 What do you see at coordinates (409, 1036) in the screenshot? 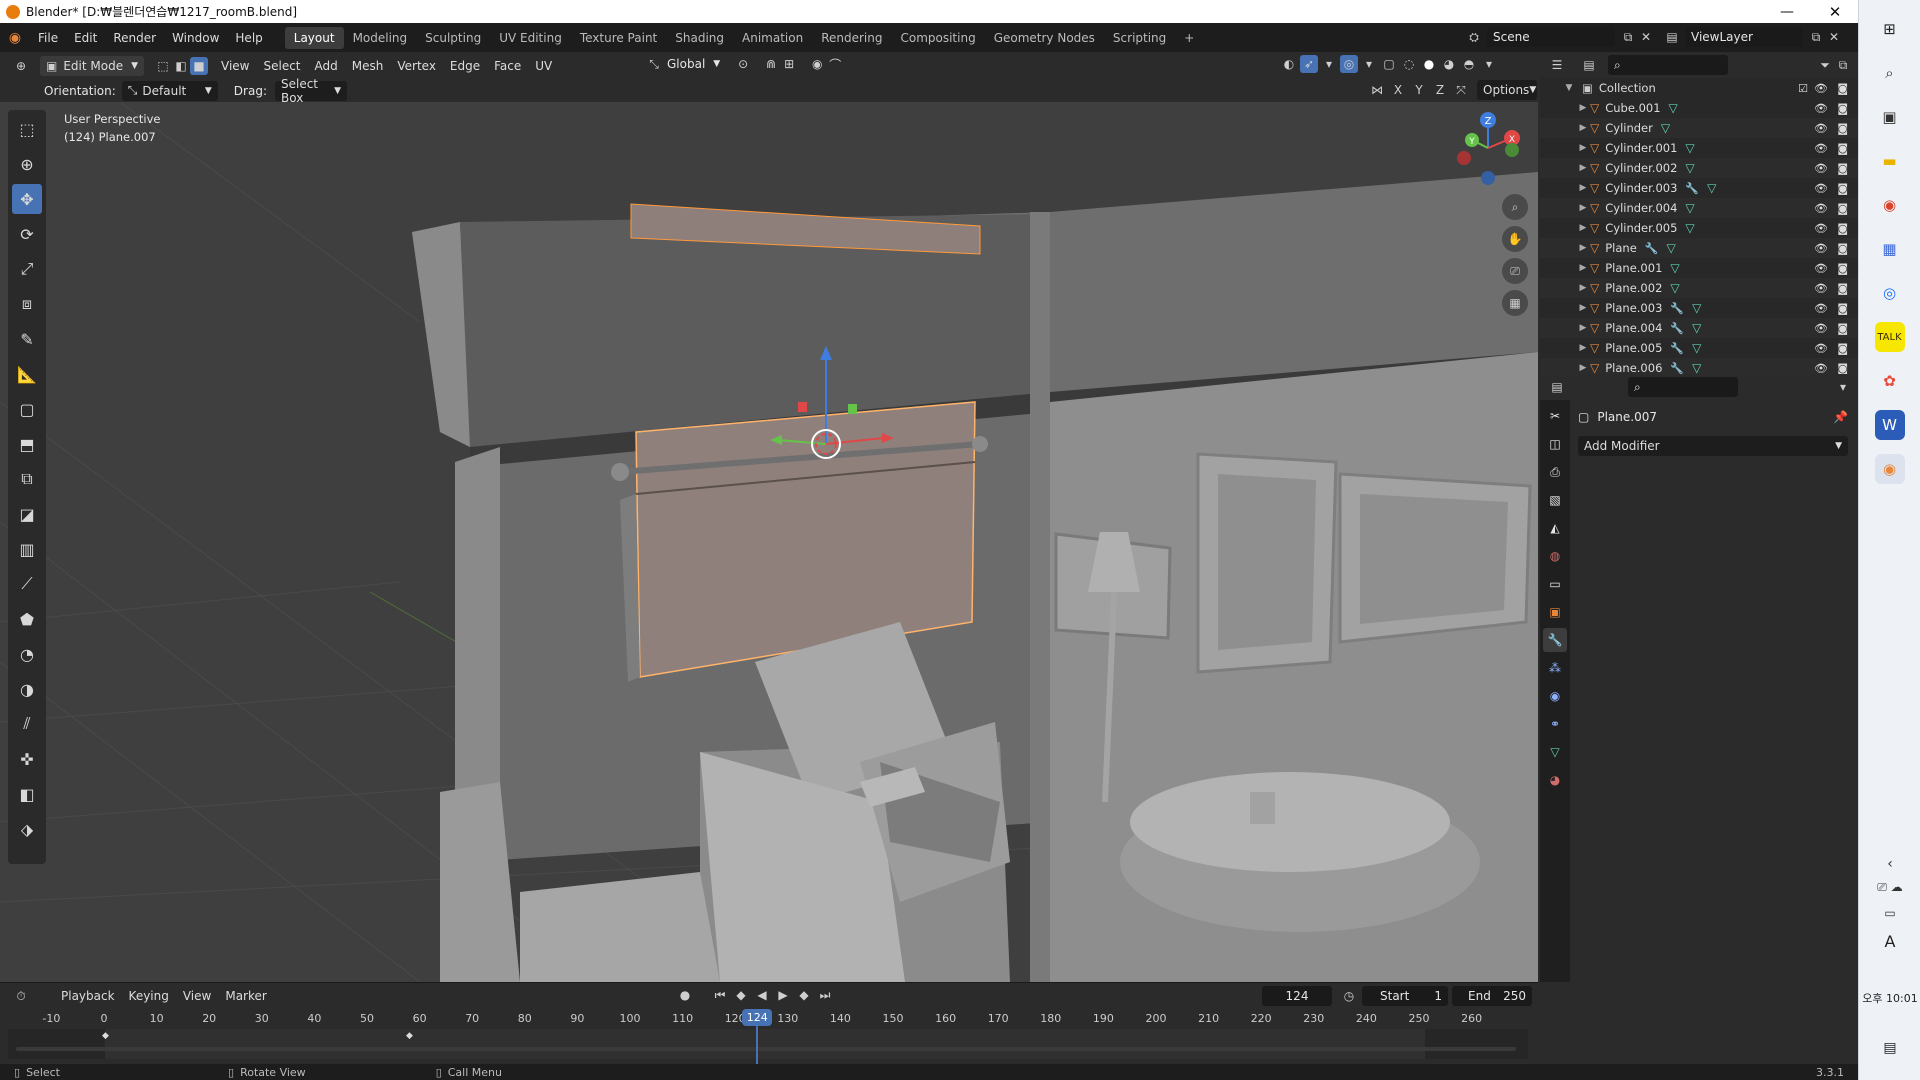
I see `keyframe-marker: ◆` at bounding box center [409, 1036].